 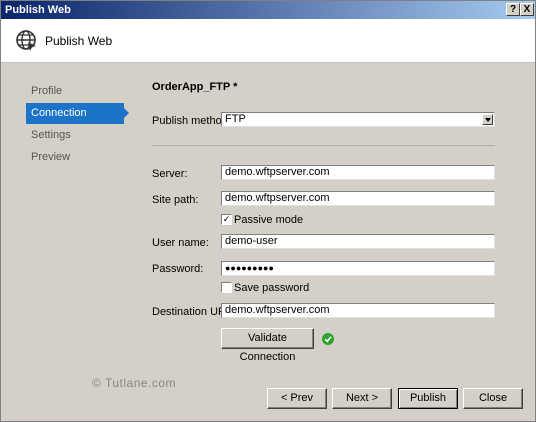 I want to click on separator, so click(x=323, y=145).